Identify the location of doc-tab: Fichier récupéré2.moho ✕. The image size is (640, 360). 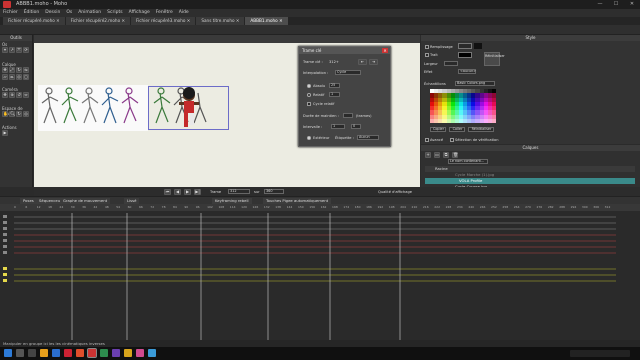
(97, 21).